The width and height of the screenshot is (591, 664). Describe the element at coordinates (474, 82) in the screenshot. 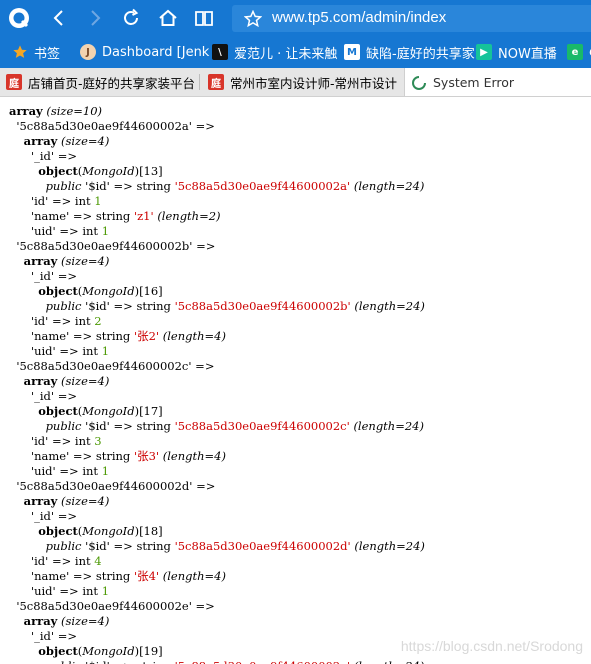

I see `tab-label: System Error` at that location.